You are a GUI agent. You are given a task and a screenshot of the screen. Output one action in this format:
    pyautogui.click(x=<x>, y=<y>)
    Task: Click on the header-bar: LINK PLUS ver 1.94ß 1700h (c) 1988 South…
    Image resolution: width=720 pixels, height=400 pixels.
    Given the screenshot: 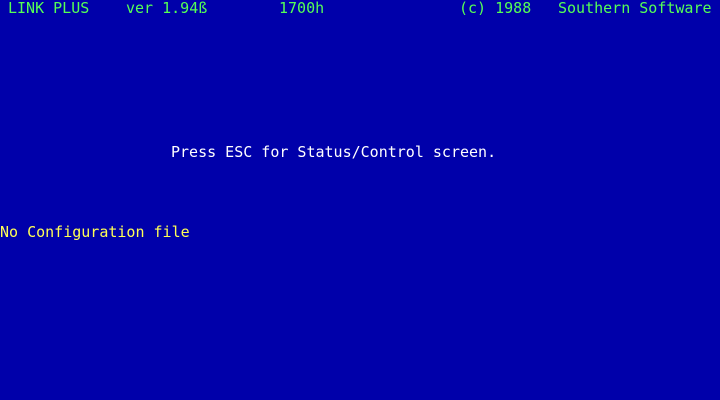 What is the action you would take?
    pyautogui.click(x=360, y=8)
    